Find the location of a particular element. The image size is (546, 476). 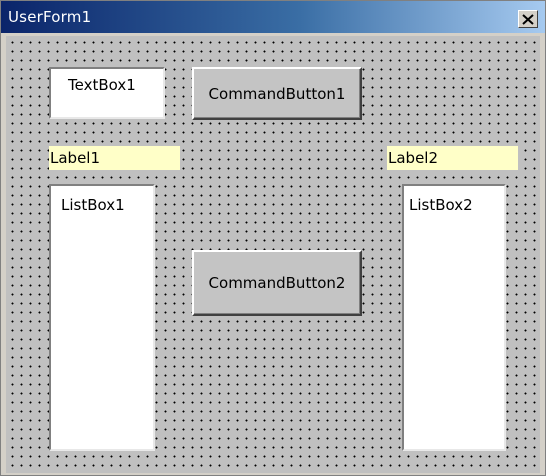

command-button2: CommandButton2 is located at coordinates (277, 283).